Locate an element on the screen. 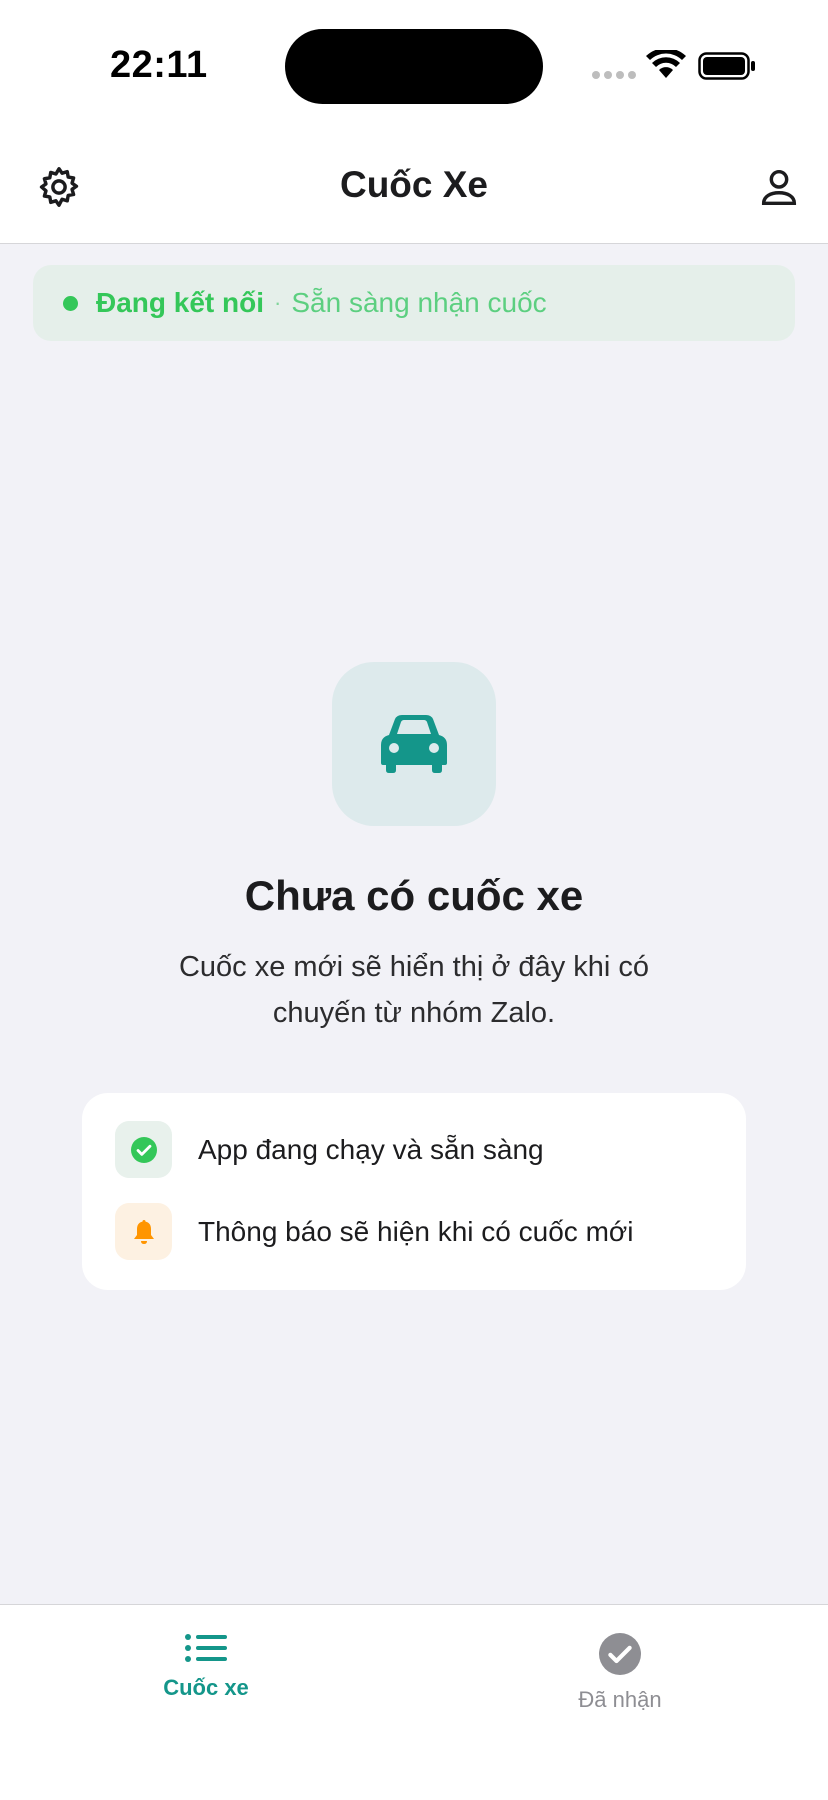  car-icon is located at coordinates (414, 744).